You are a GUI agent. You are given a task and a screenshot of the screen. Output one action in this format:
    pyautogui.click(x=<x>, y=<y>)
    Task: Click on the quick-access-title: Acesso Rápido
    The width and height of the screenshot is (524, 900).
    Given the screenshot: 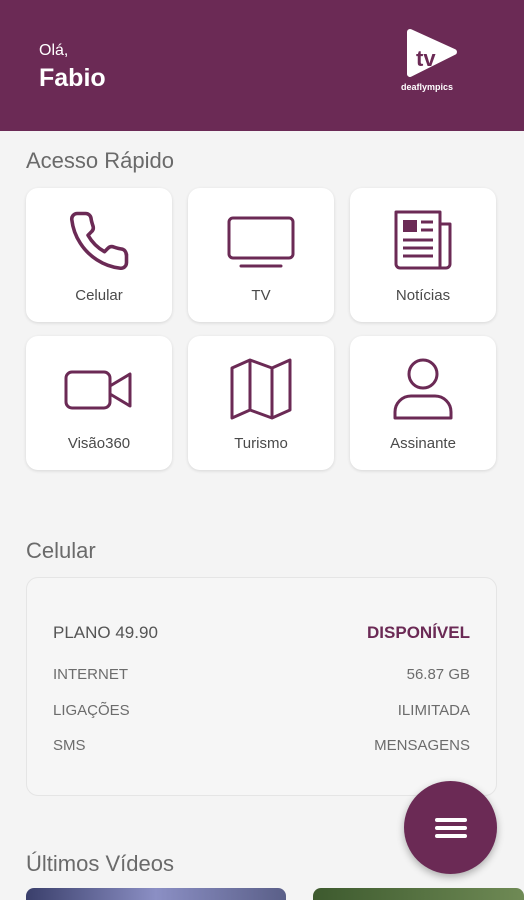 What is the action you would take?
    pyautogui.click(x=100, y=160)
    